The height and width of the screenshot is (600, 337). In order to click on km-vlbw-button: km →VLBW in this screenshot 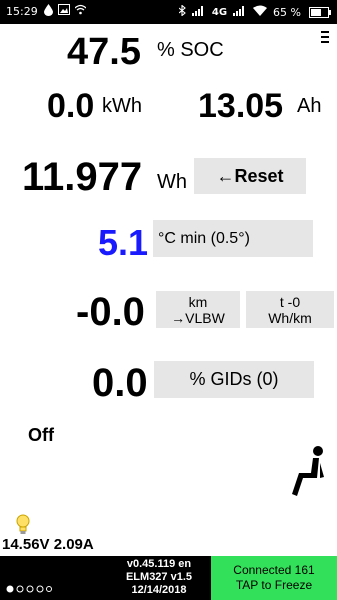, I will do `click(198, 309)`.